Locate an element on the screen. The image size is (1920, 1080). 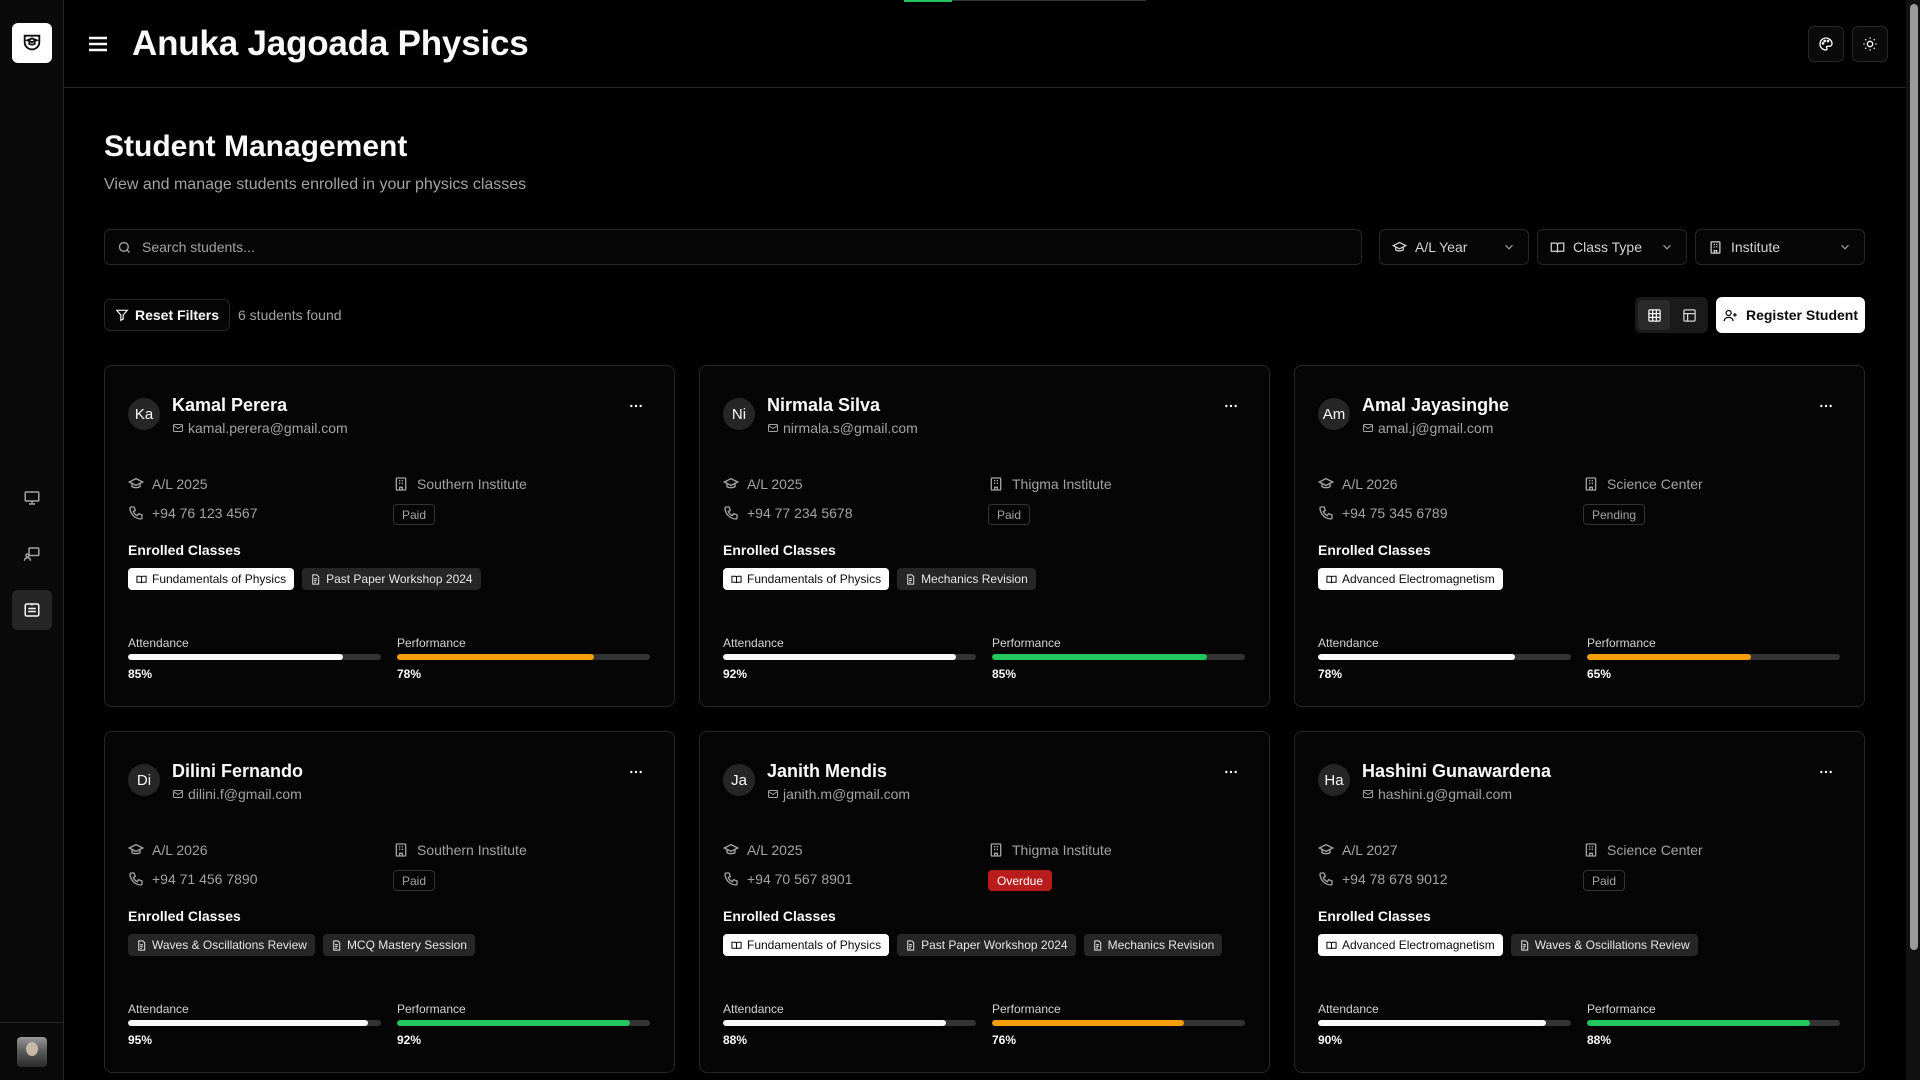
student-name: Kamal Perera is located at coordinates (230, 405).